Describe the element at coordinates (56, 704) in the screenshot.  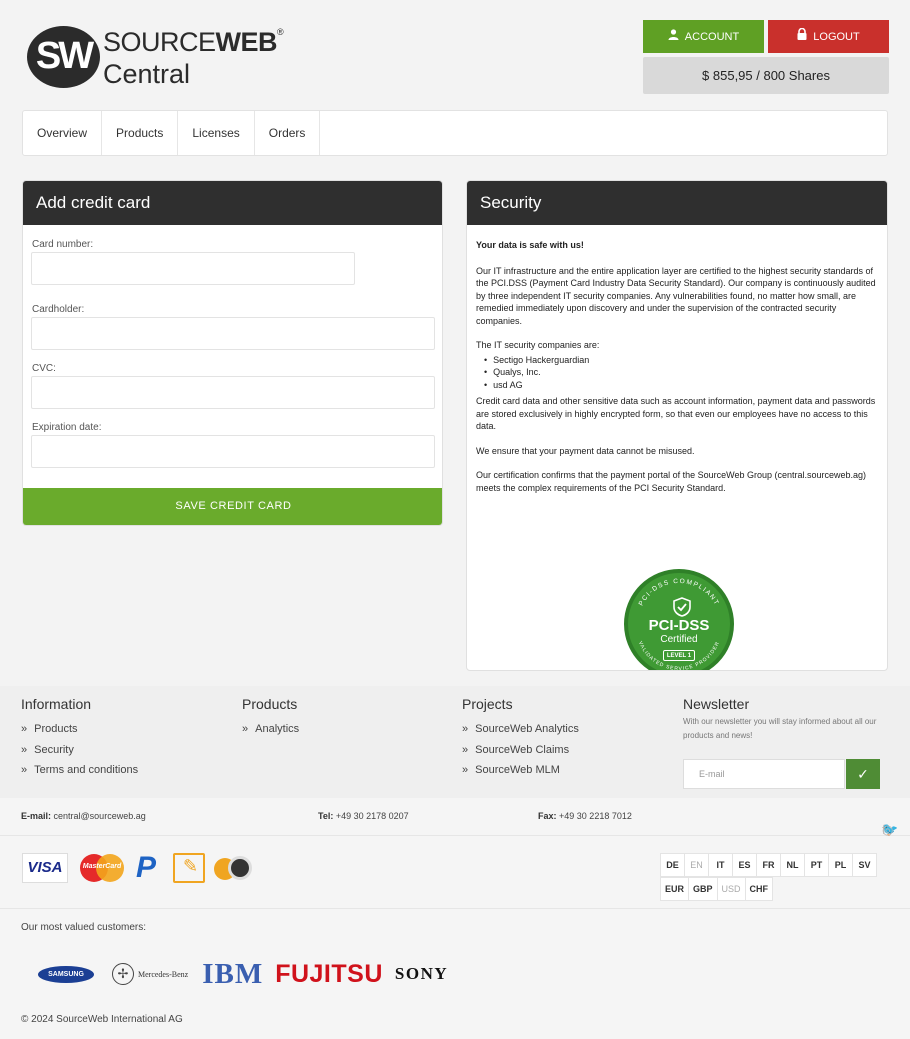
I see `footer-heading: Information` at that location.